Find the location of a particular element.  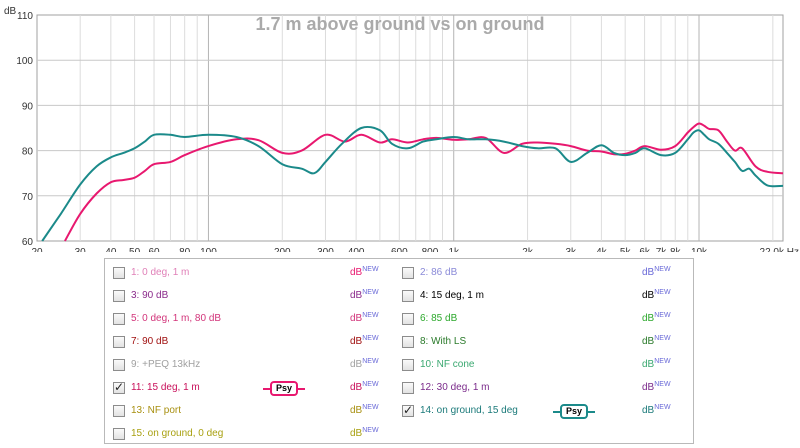

legend-item: 2: 86 dB is located at coordinates (429, 272).